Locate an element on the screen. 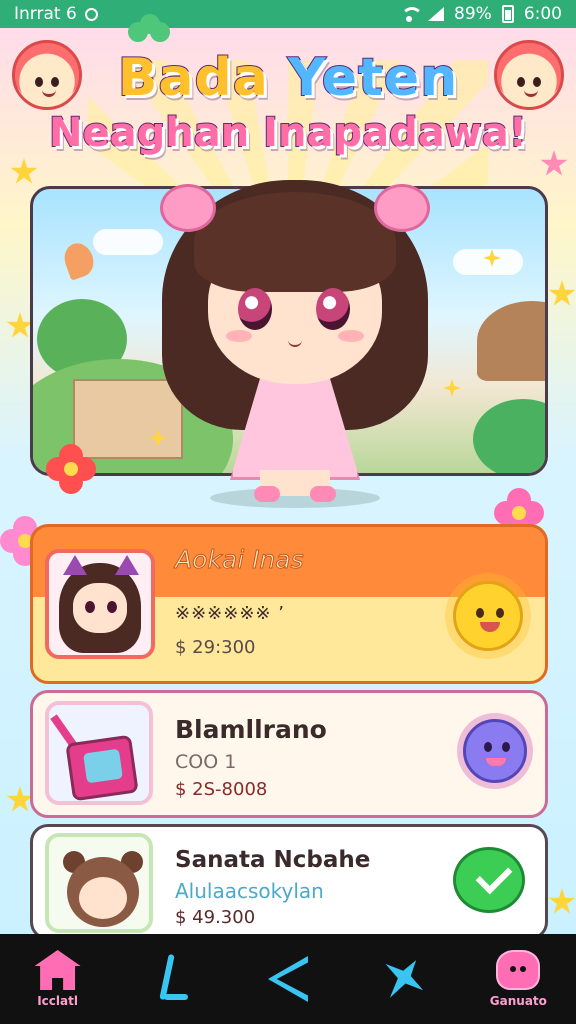 This screenshot has width=576, height=1024. wifi-icon is located at coordinates (412, 14).